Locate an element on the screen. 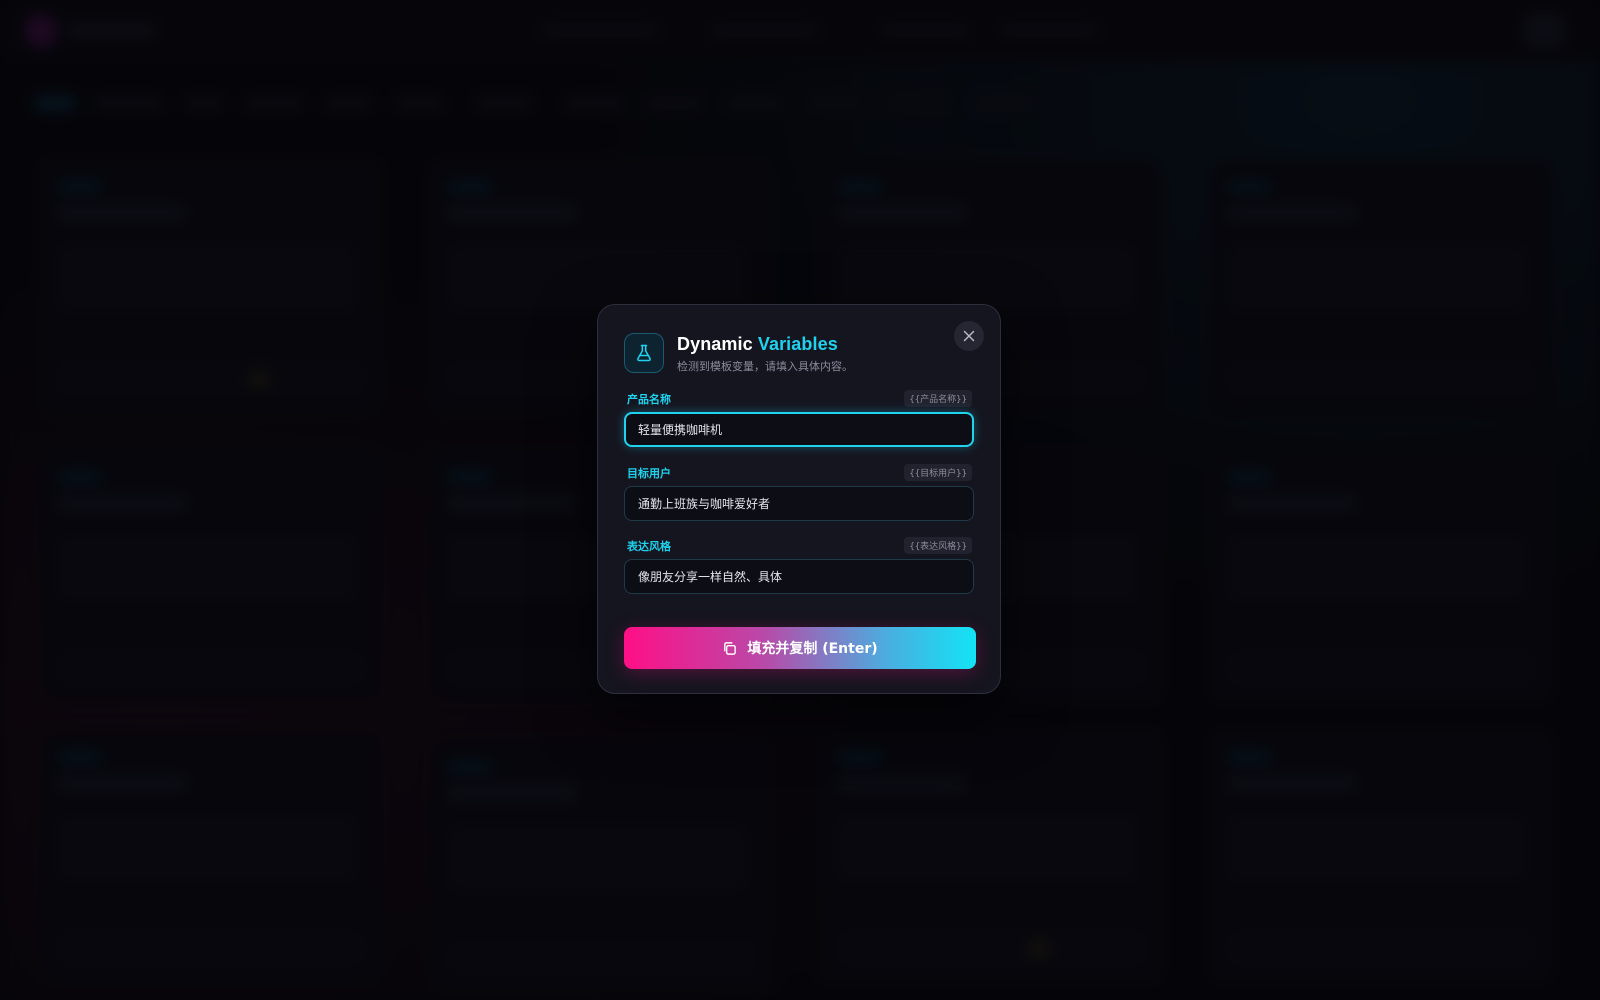  field-label: 表达风格 is located at coordinates (649, 546).